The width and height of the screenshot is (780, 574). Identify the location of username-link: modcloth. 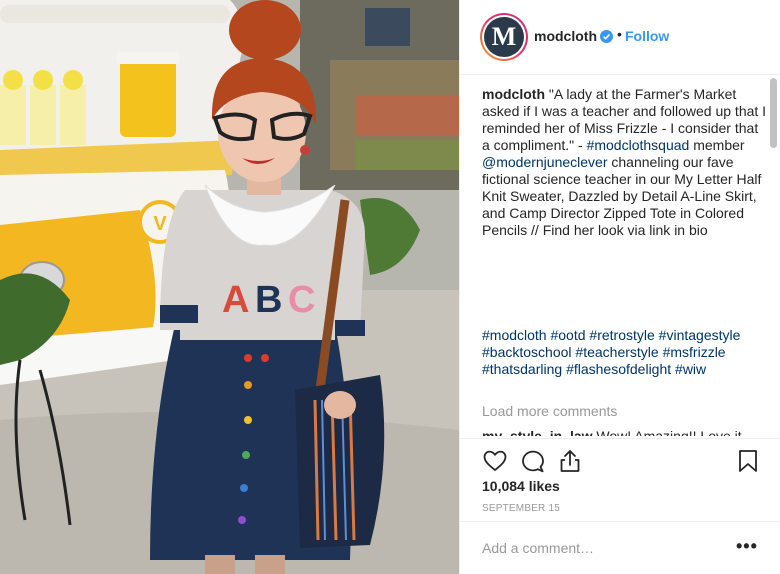
(565, 36).